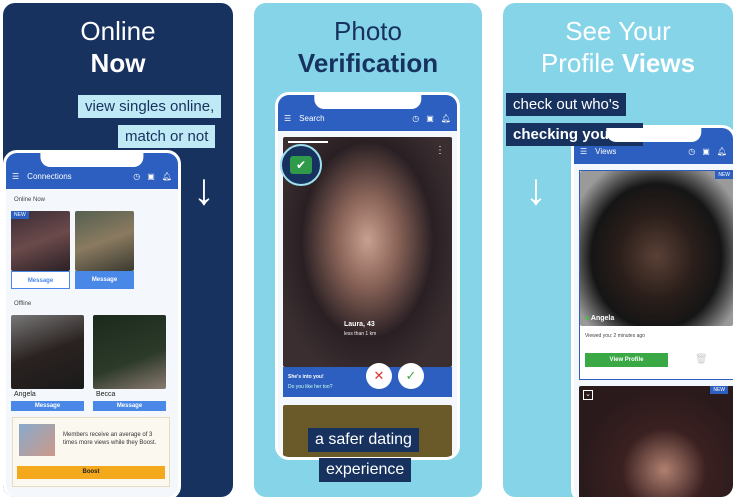  What do you see at coordinates (49, 176) in the screenshot?
I see `app-header-title: Connections` at bounding box center [49, 176].